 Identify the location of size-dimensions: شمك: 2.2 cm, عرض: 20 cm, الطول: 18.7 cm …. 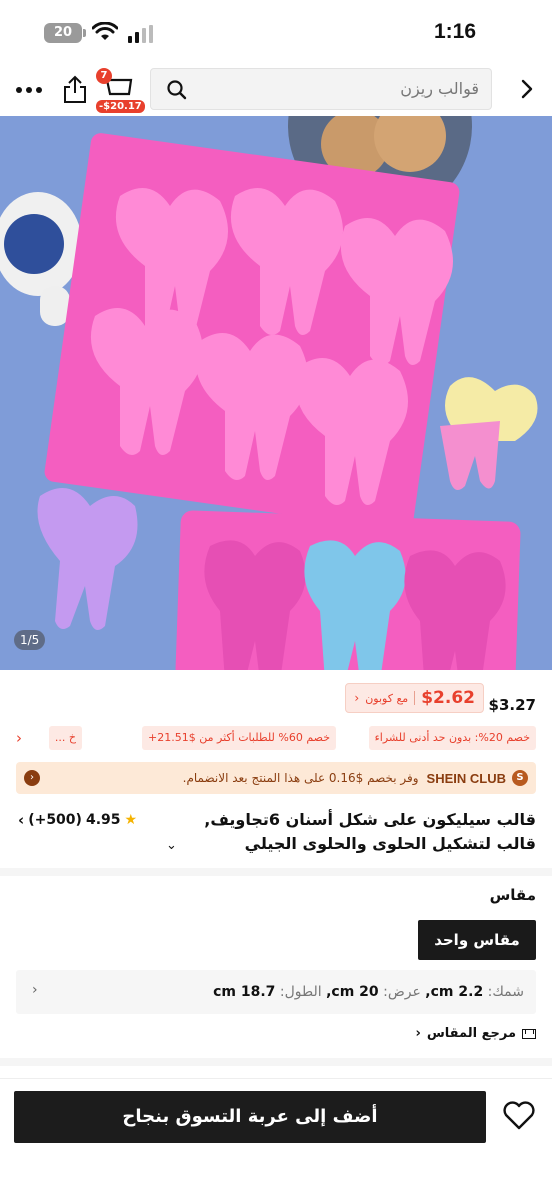
(276, 992).